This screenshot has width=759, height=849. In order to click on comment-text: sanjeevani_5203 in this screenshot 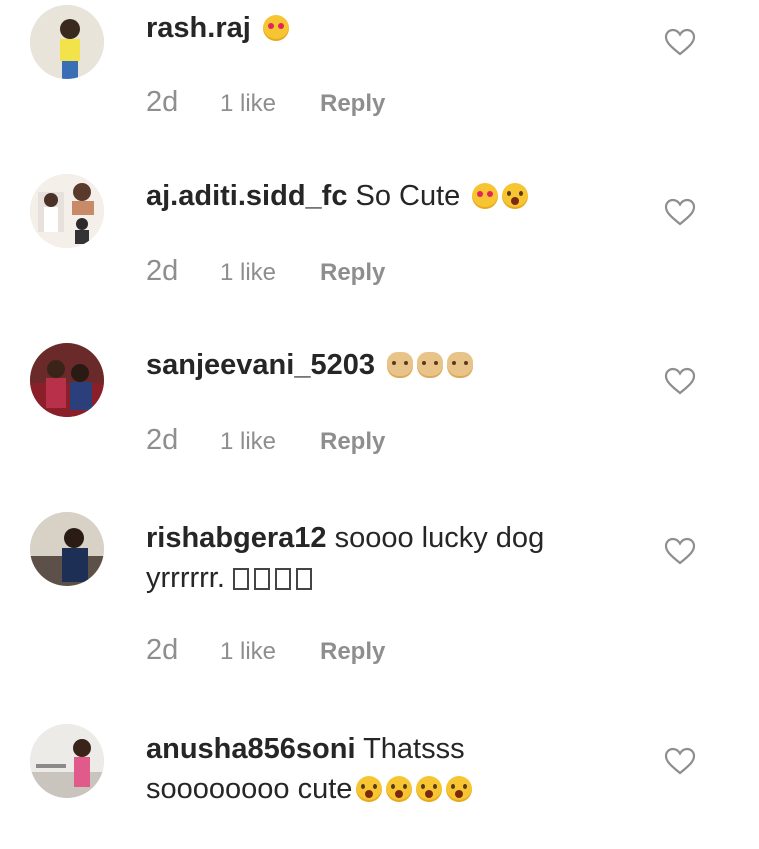, I will do `click(381, 365)`.